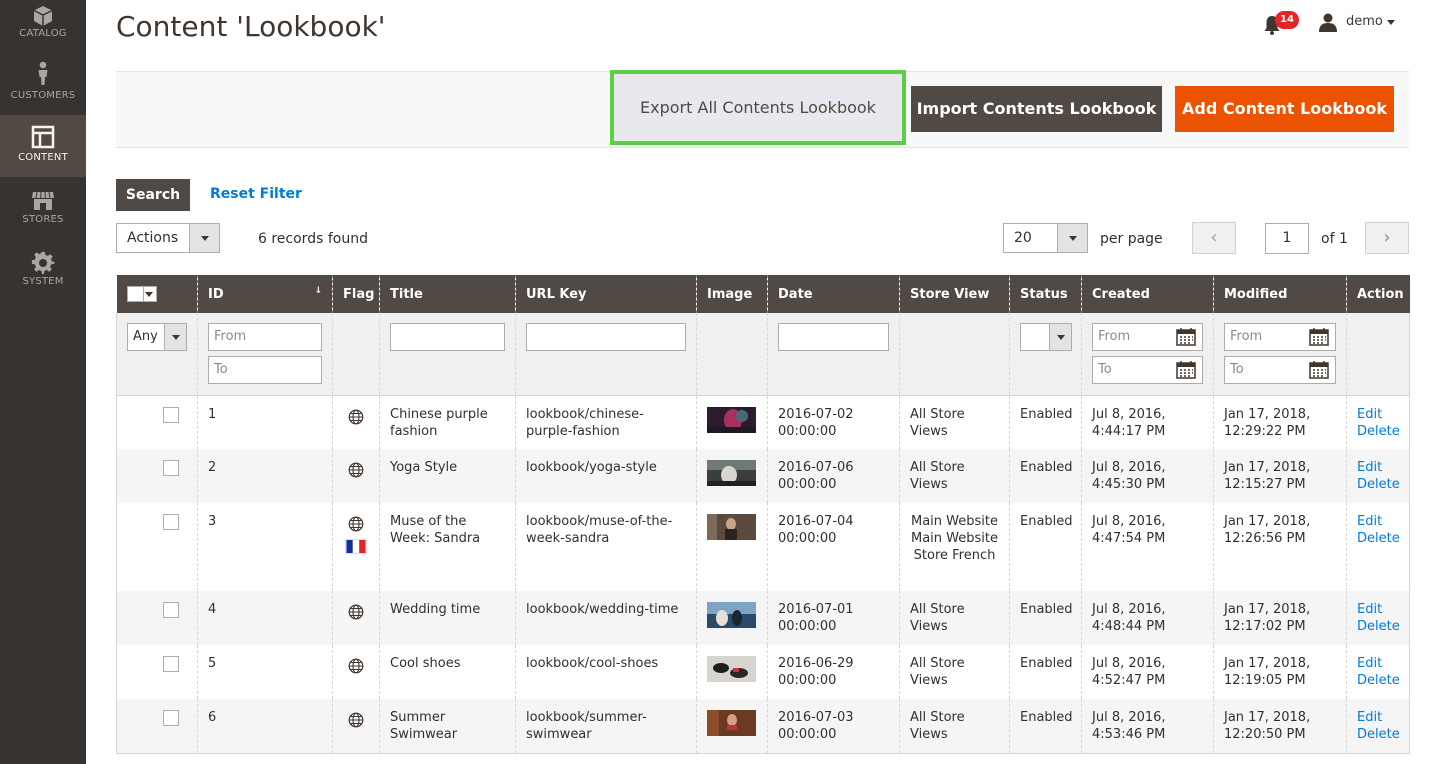 The width and height of the screenshot is (1429, 764). Describe the element at coordinates (1280, 370) in the screenshot. I see `modified-to-input: To` at that location.